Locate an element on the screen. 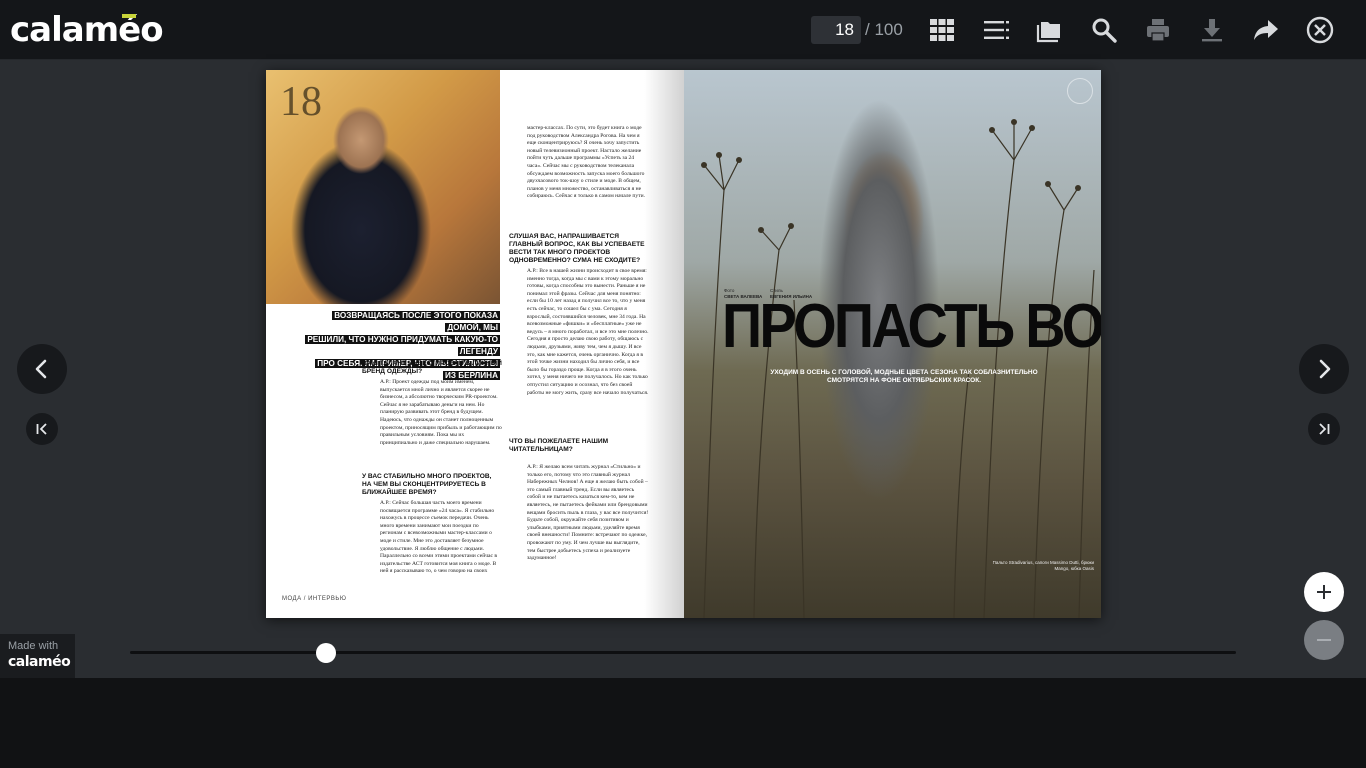 This screenshot has width=1366, height=768. close-button is located at coordinates (1320, 30).